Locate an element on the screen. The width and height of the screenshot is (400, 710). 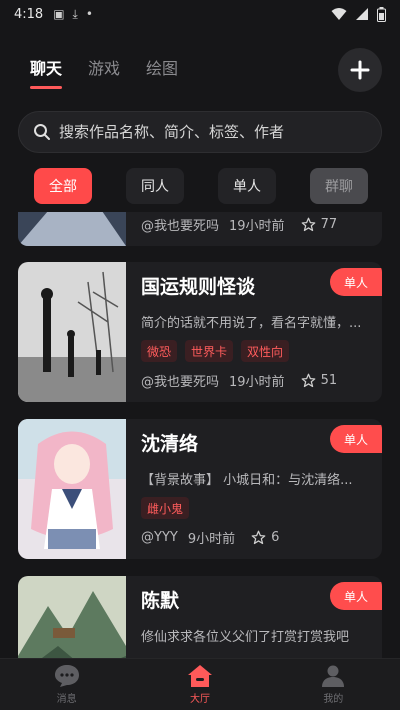
star-count-value: 51 is located at coordinates (329, 380).